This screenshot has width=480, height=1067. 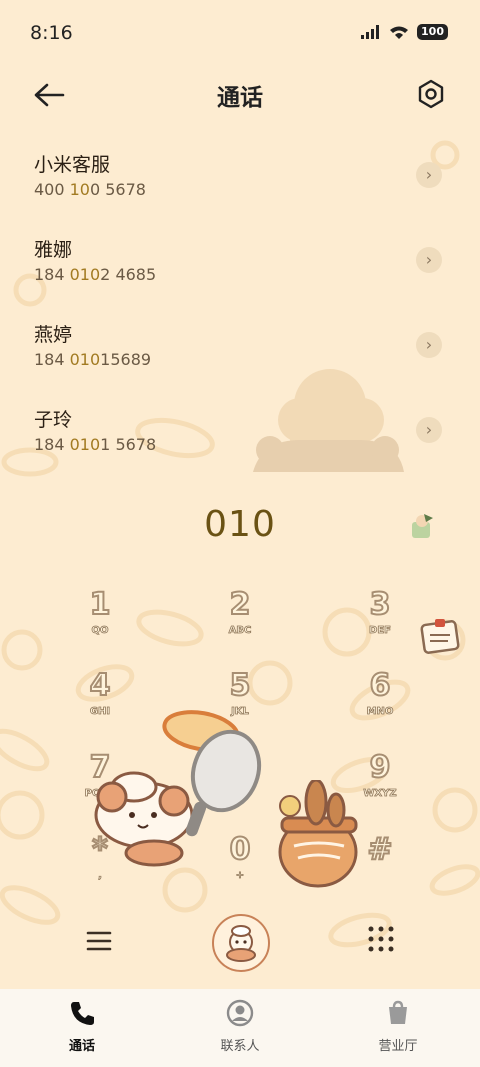 What do you see at coordinates (53, 420) in the screenshot?
I see `contact-name: 子玲` at bounding box center [53, 420].